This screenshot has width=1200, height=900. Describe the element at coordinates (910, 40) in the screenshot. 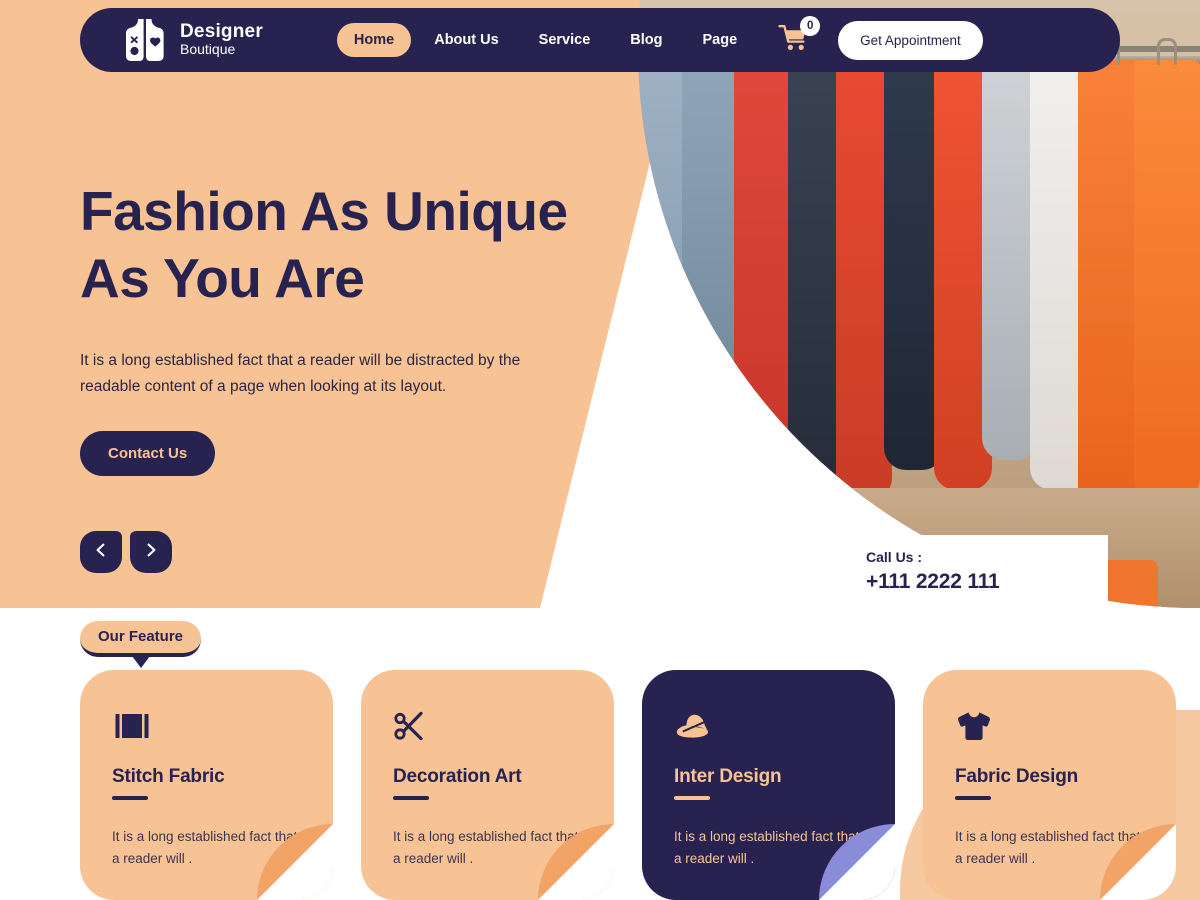

I see `get-appointment-button: Get Appointment` at that location.